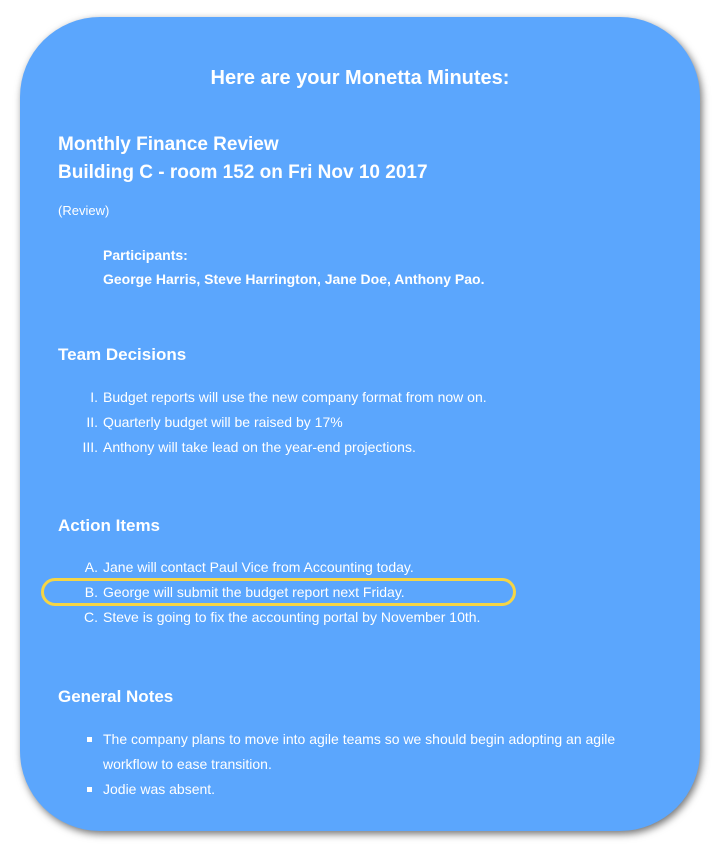  What do you see at coordinates (91, 617) in the screenshot?
I see `list-marker: C.` at bounding box center [91, 617].